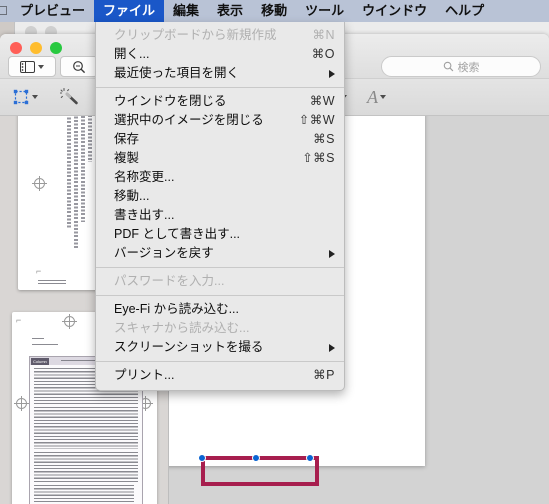 The width and height of the screenshot is (549, 504). What do you see at coordinates (220, 158) in the screenshot?
I see `menu-item: 複製 ⇧⌘S` at bounding box center [220, 158].